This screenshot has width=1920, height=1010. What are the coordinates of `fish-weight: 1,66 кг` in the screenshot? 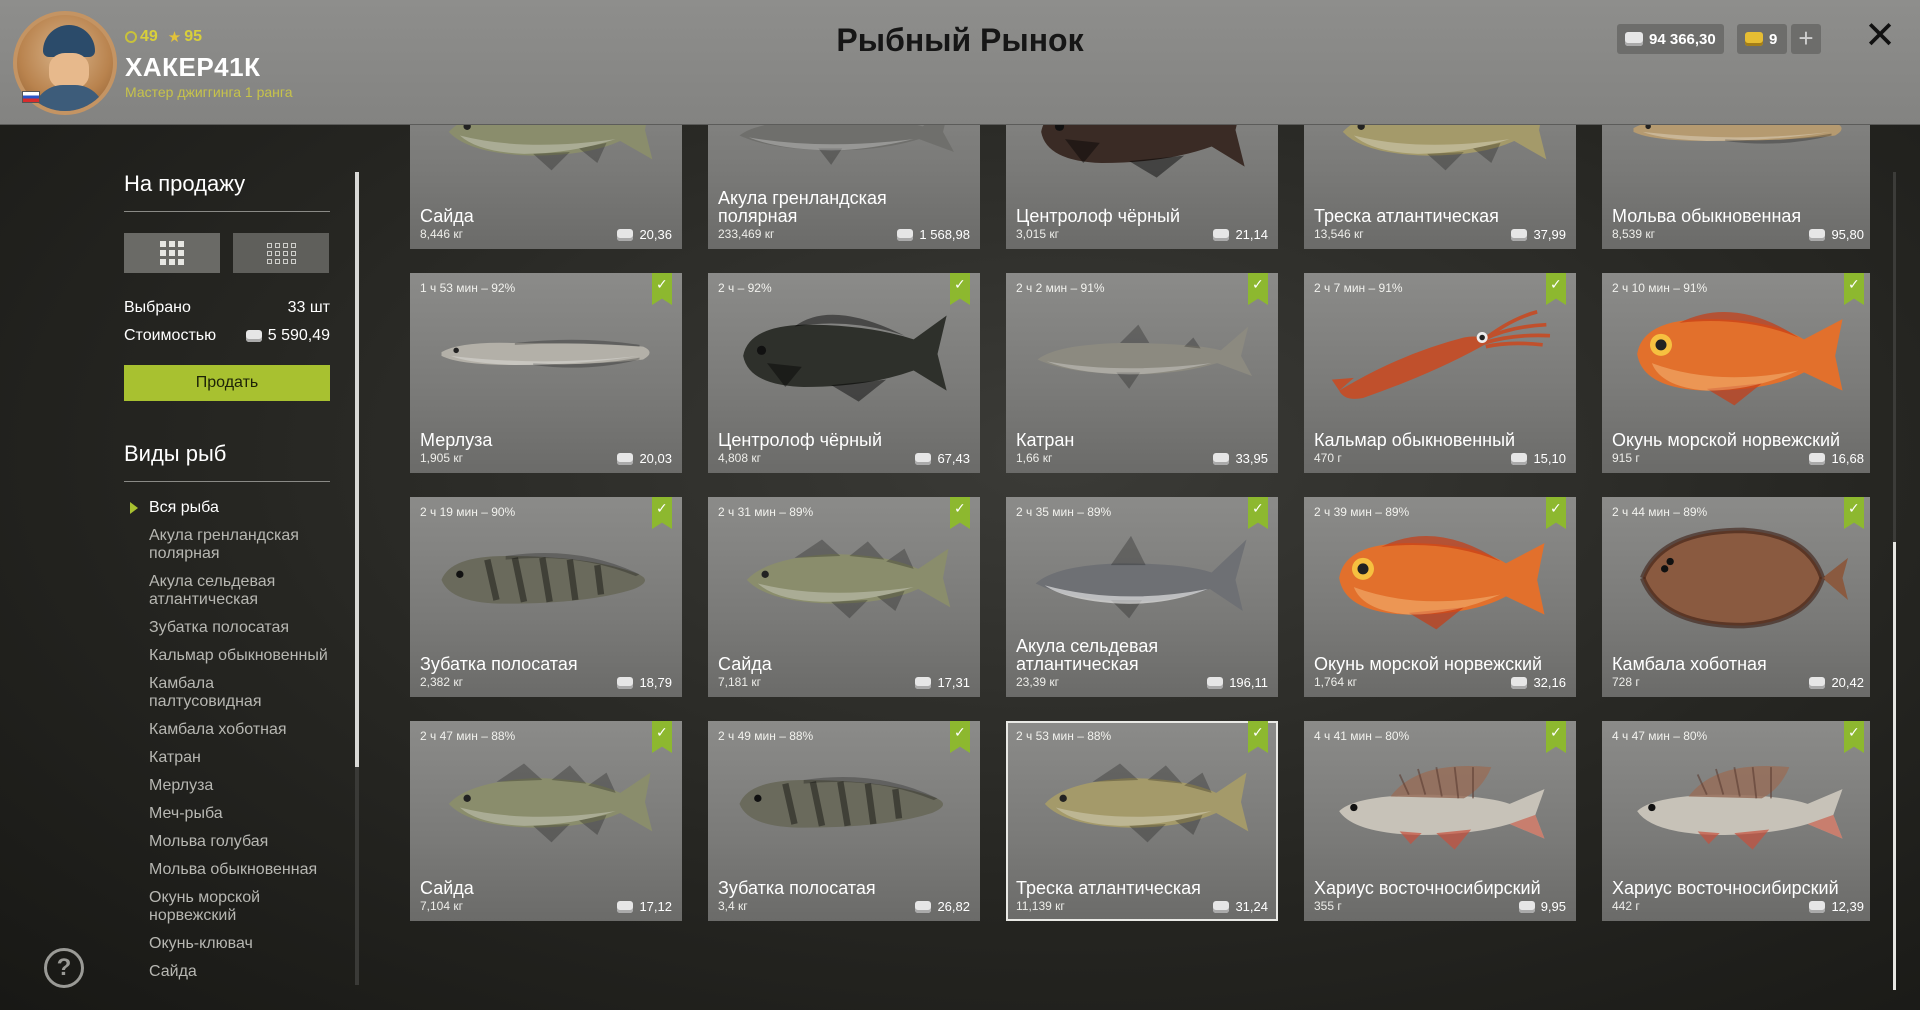 It's located at (1034, 458).